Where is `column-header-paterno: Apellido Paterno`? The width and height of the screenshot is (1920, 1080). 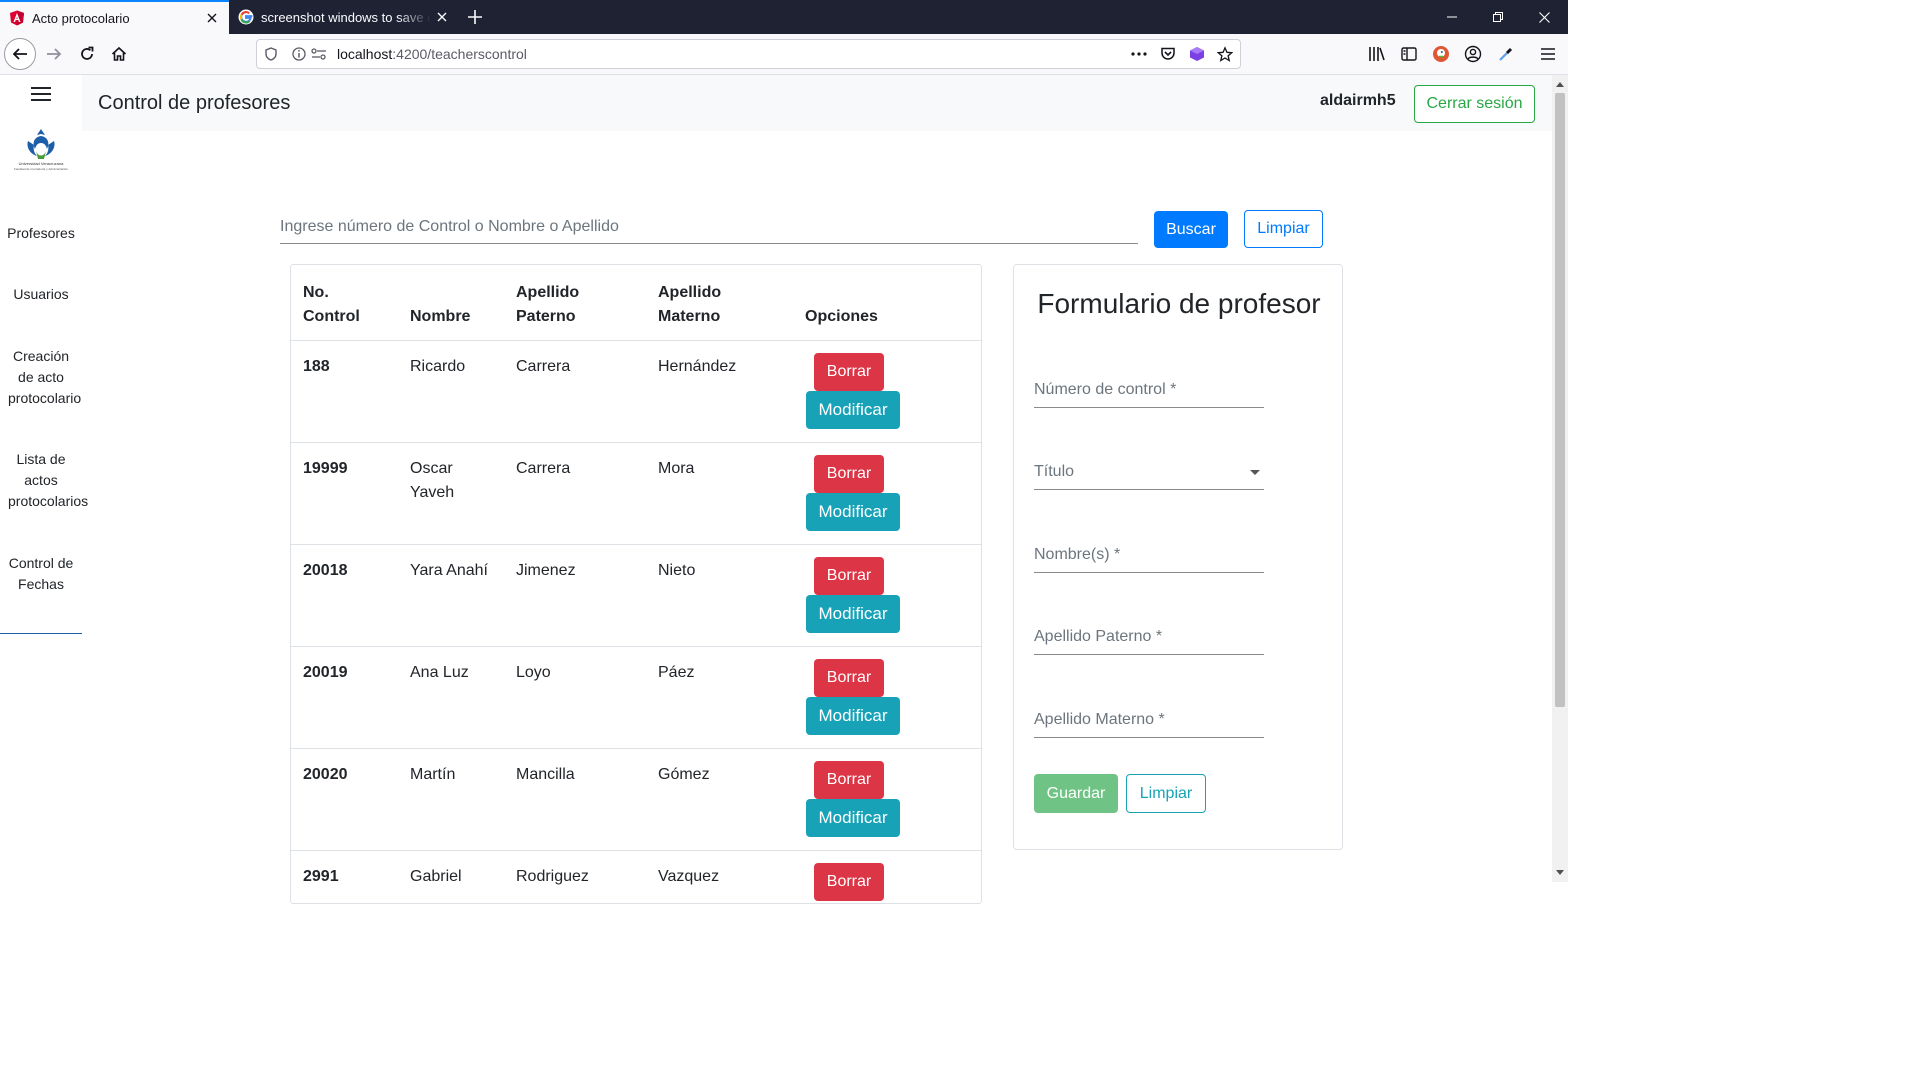
column-header-paterno: Apellido Paterno is located at coordinates (548, 304).